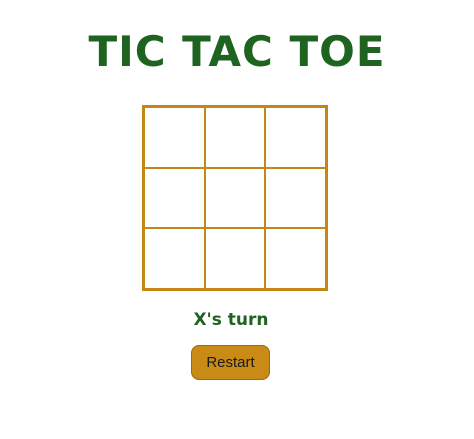  I want to click on game-title: TIC TAC TOE, so click(237, 51).